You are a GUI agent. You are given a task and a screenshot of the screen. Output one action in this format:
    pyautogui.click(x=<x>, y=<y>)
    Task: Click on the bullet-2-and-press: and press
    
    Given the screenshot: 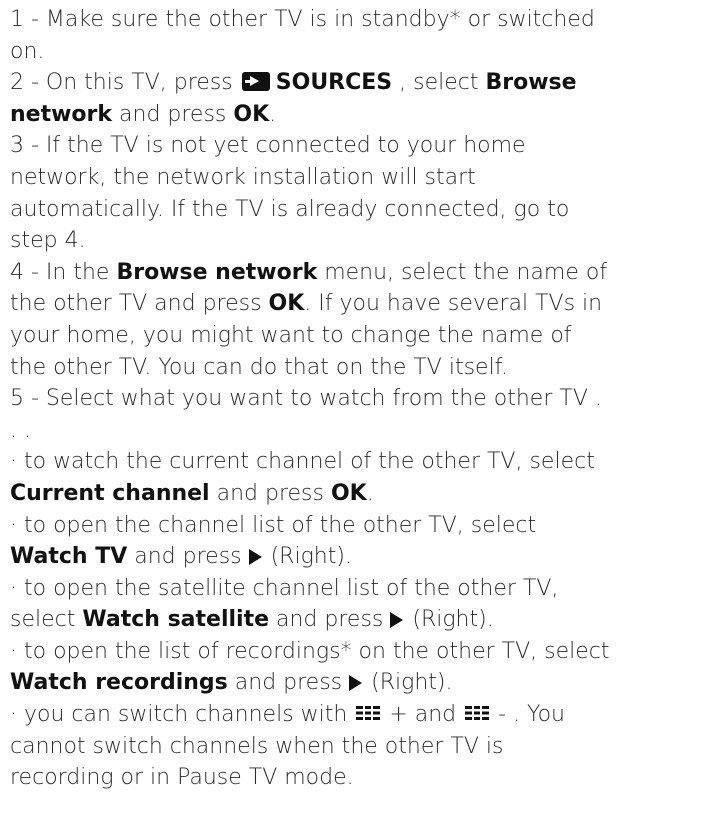 What is the action you would take?
    pyautogui.click(x=188, y=557)
    